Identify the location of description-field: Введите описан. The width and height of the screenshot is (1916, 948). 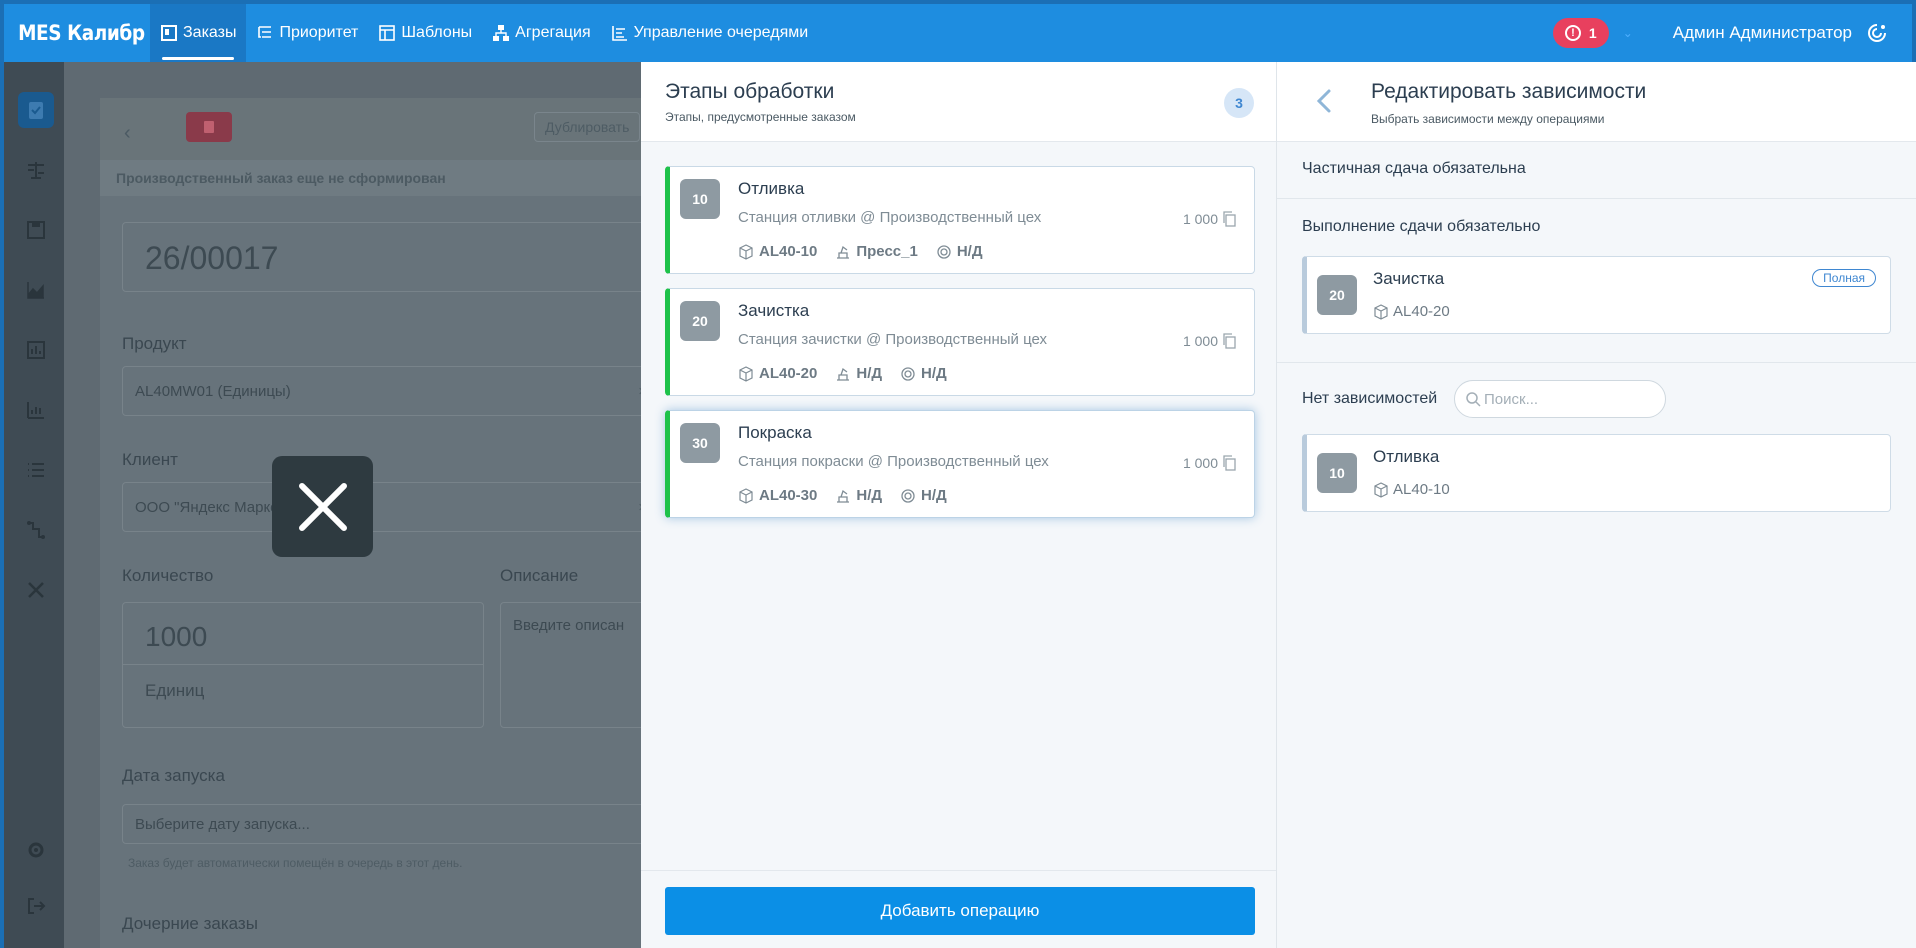
(580, 665).